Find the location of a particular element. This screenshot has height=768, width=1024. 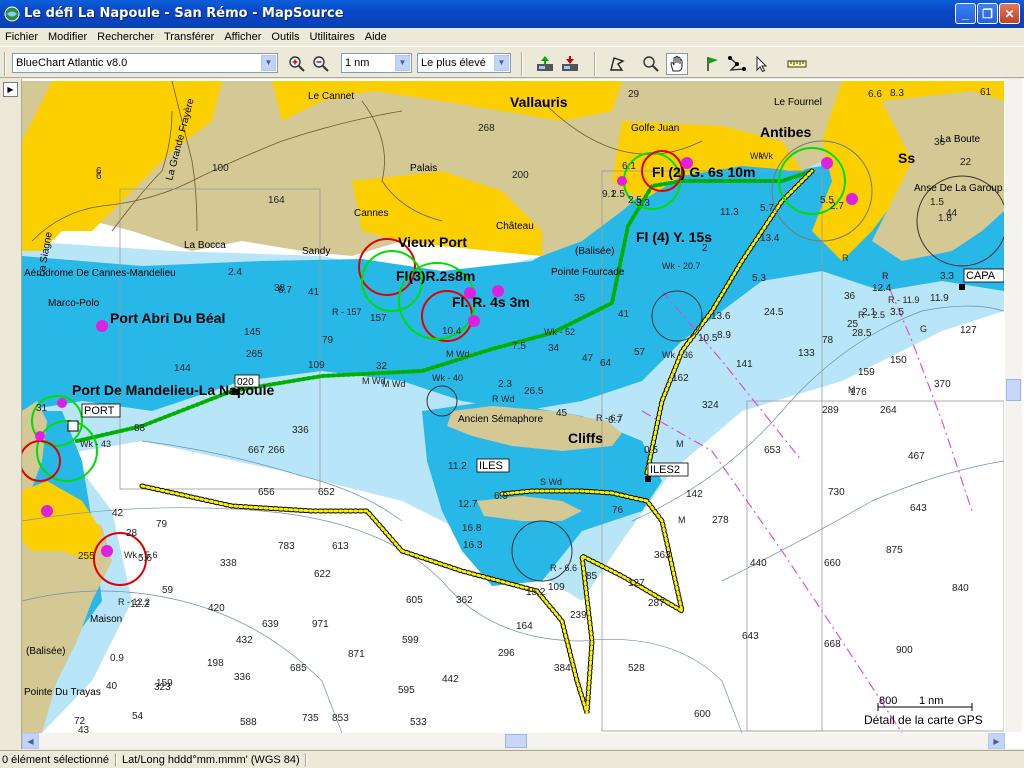

menu-rechercher: Rechercher is located at coordinates (125, 37).